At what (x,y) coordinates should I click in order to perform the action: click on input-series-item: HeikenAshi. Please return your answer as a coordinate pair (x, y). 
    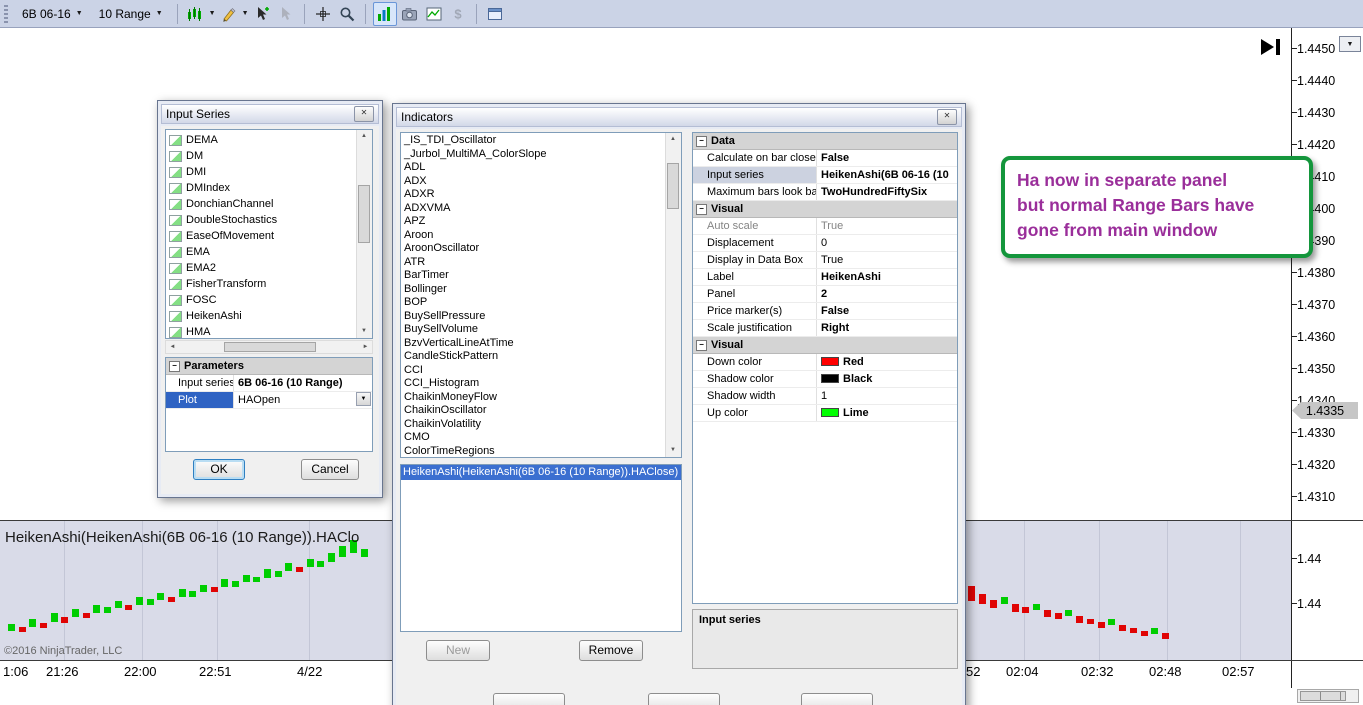
    Looking at the image, I should click on (269, 316).